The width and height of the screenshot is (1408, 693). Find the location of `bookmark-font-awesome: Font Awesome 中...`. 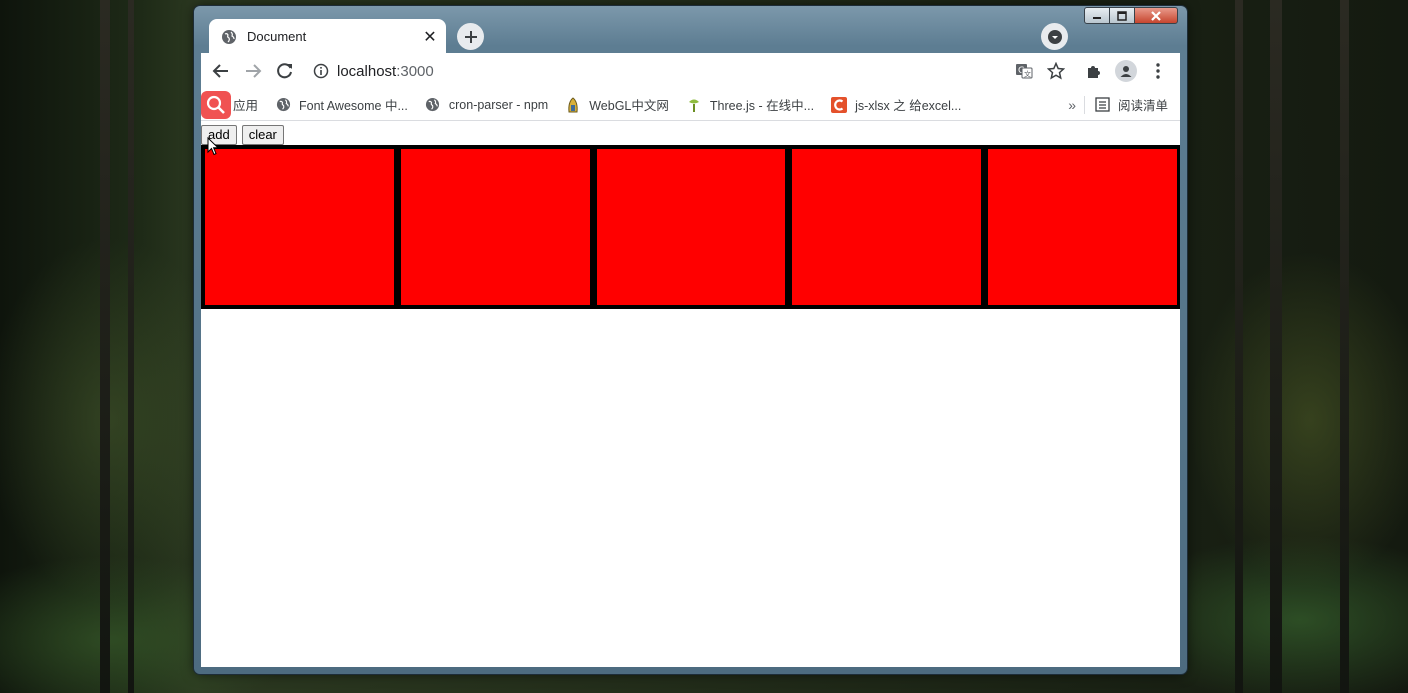

bookmark-font-awesome: Font Awesome 中... is located at coordinates (341, 104).